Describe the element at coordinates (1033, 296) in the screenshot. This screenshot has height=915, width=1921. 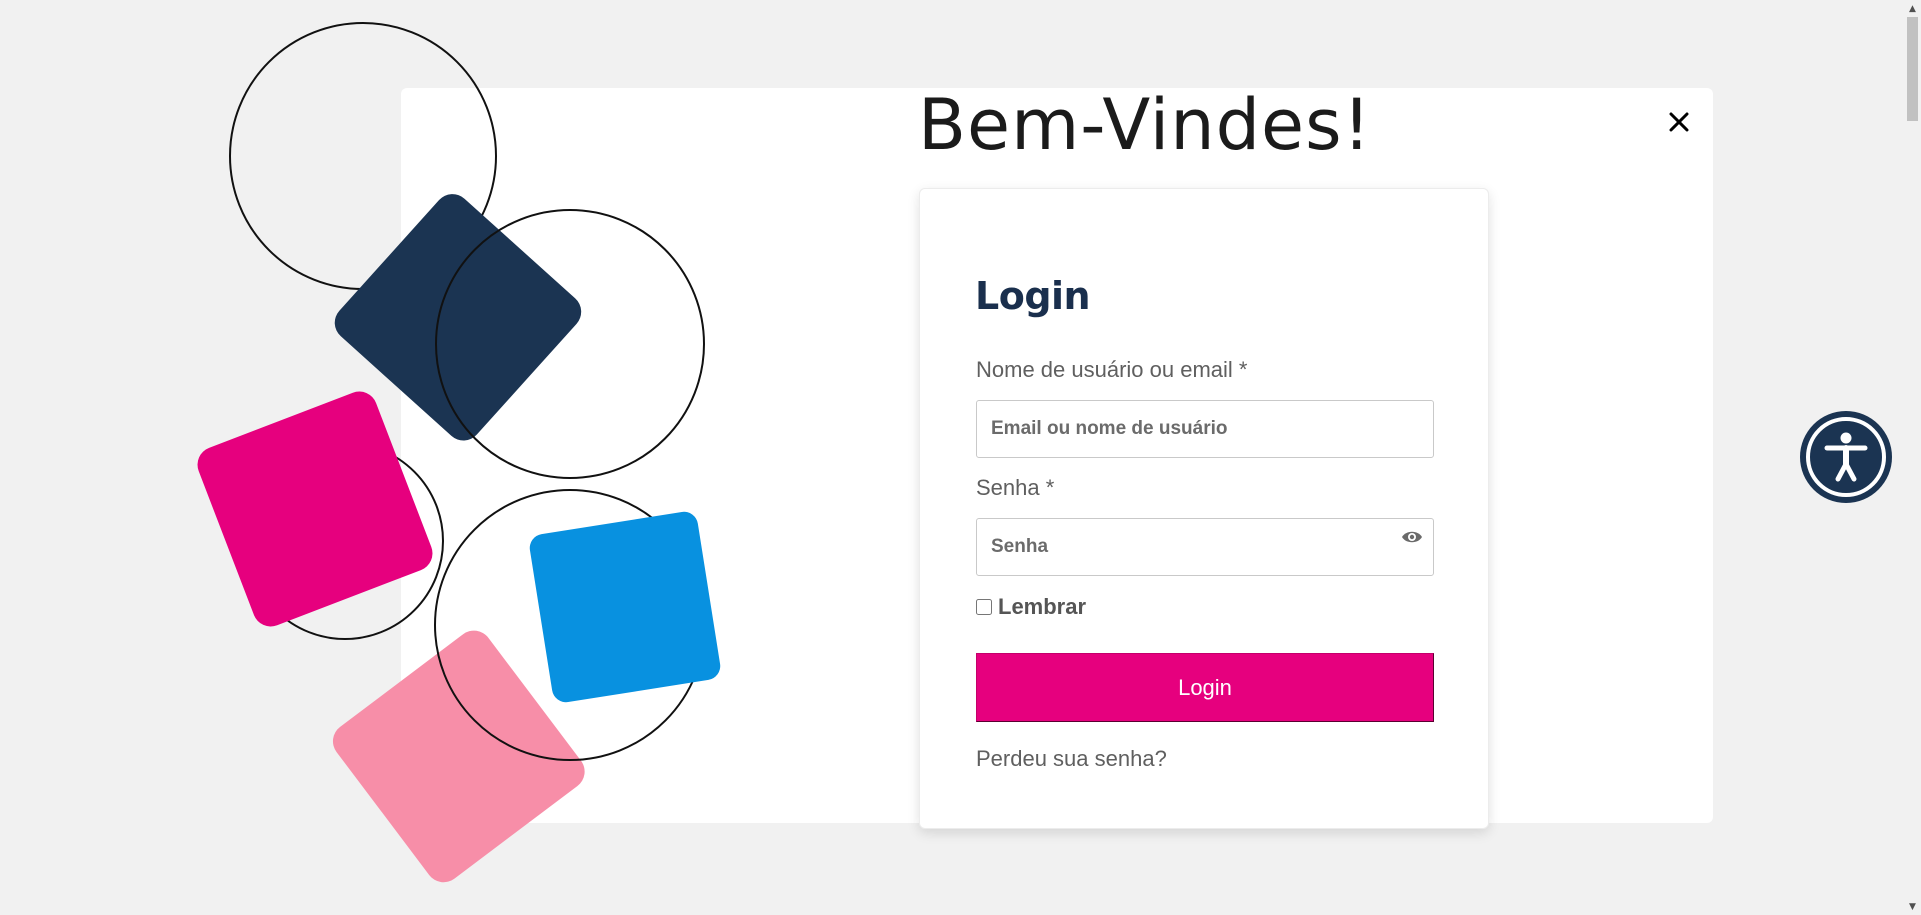
I see `login-heading: Login` at that location.